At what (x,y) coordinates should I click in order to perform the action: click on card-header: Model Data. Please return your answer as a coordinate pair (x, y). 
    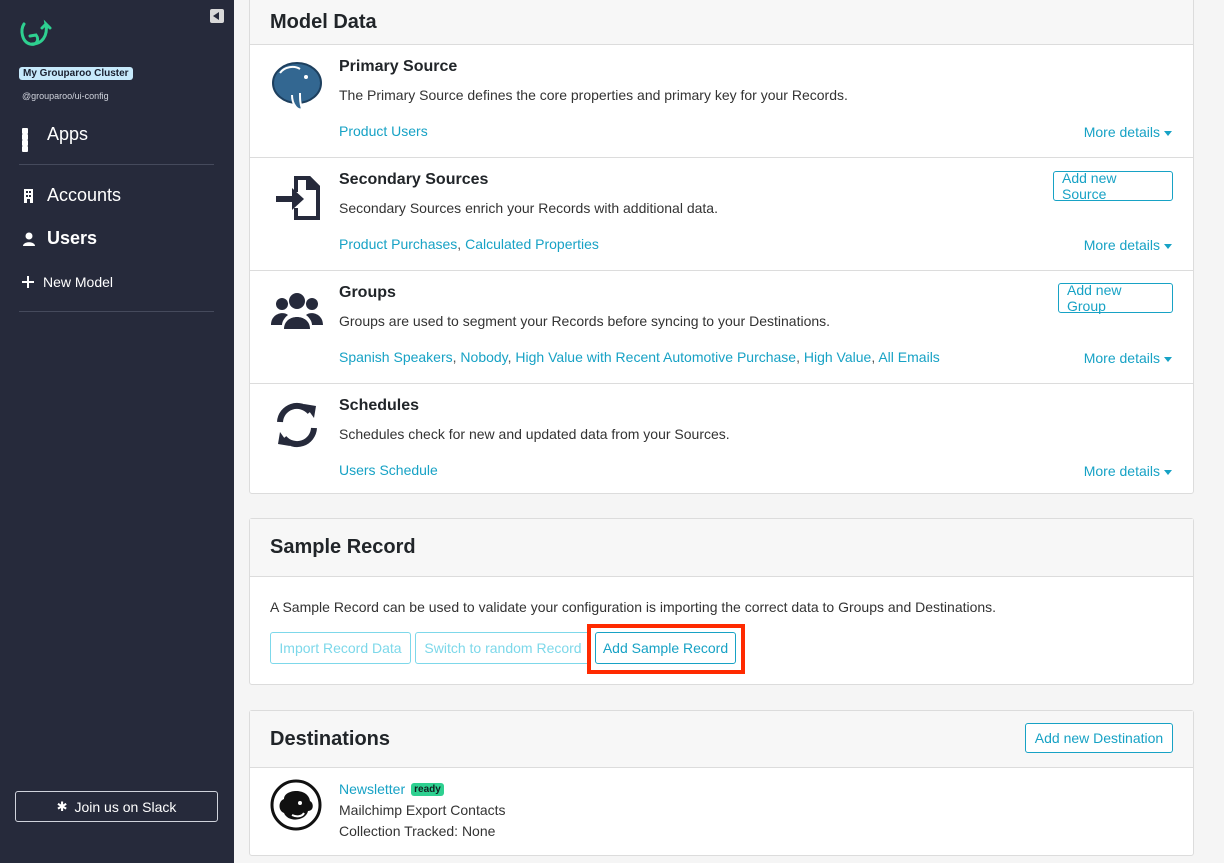
    Looking at the image, I should click on (721, 22).